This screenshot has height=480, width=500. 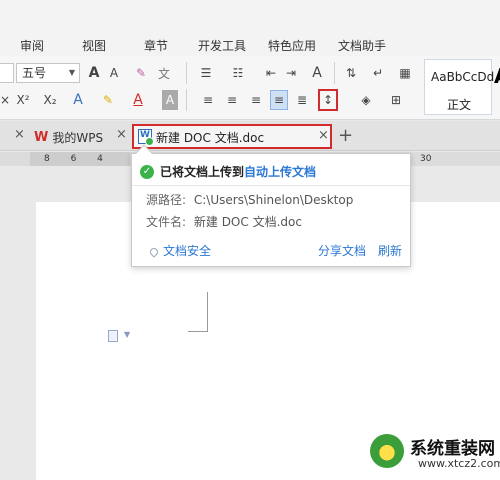 I want to click on font-name-select, so click(x=7, y=73).